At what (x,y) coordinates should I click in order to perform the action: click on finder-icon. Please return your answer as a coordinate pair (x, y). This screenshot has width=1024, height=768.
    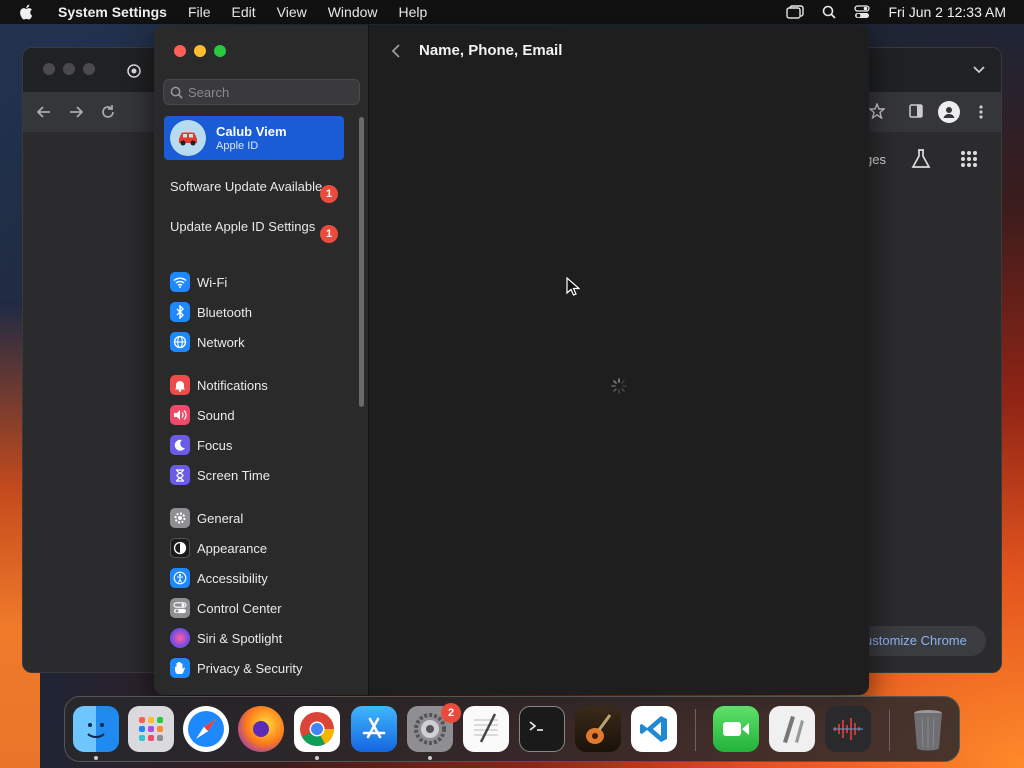
    Looking at the image, I should click on (96, 729).